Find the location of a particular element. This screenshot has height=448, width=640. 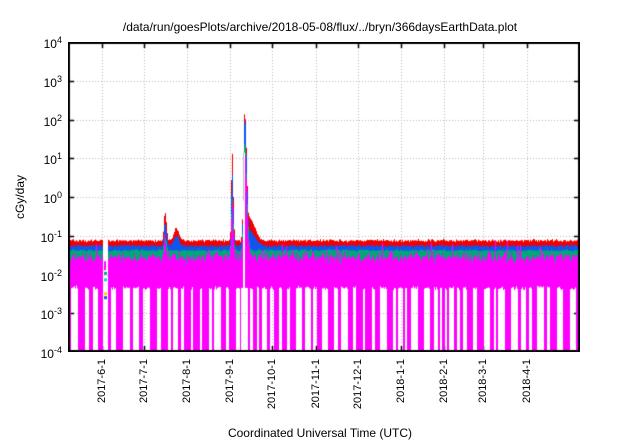

y-tick-label: 10-1 is located at coordinates (51, 236).